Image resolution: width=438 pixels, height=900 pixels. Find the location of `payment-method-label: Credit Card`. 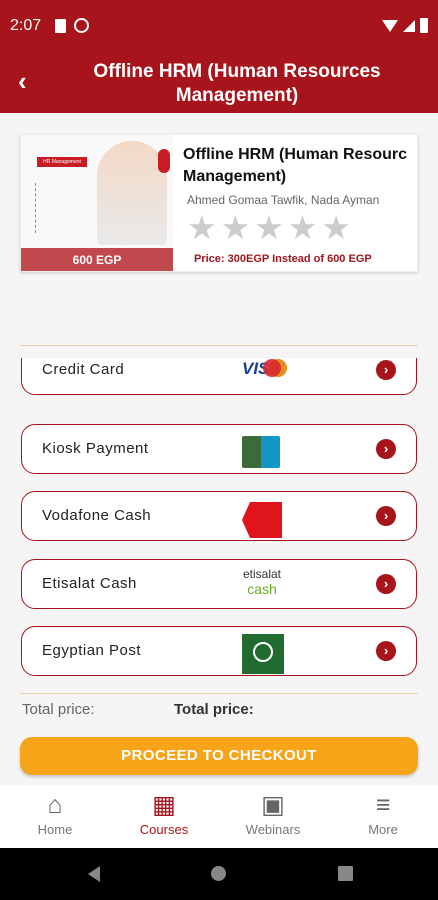

payment-method-label: Credit Card is located at coordinates (83, 369).